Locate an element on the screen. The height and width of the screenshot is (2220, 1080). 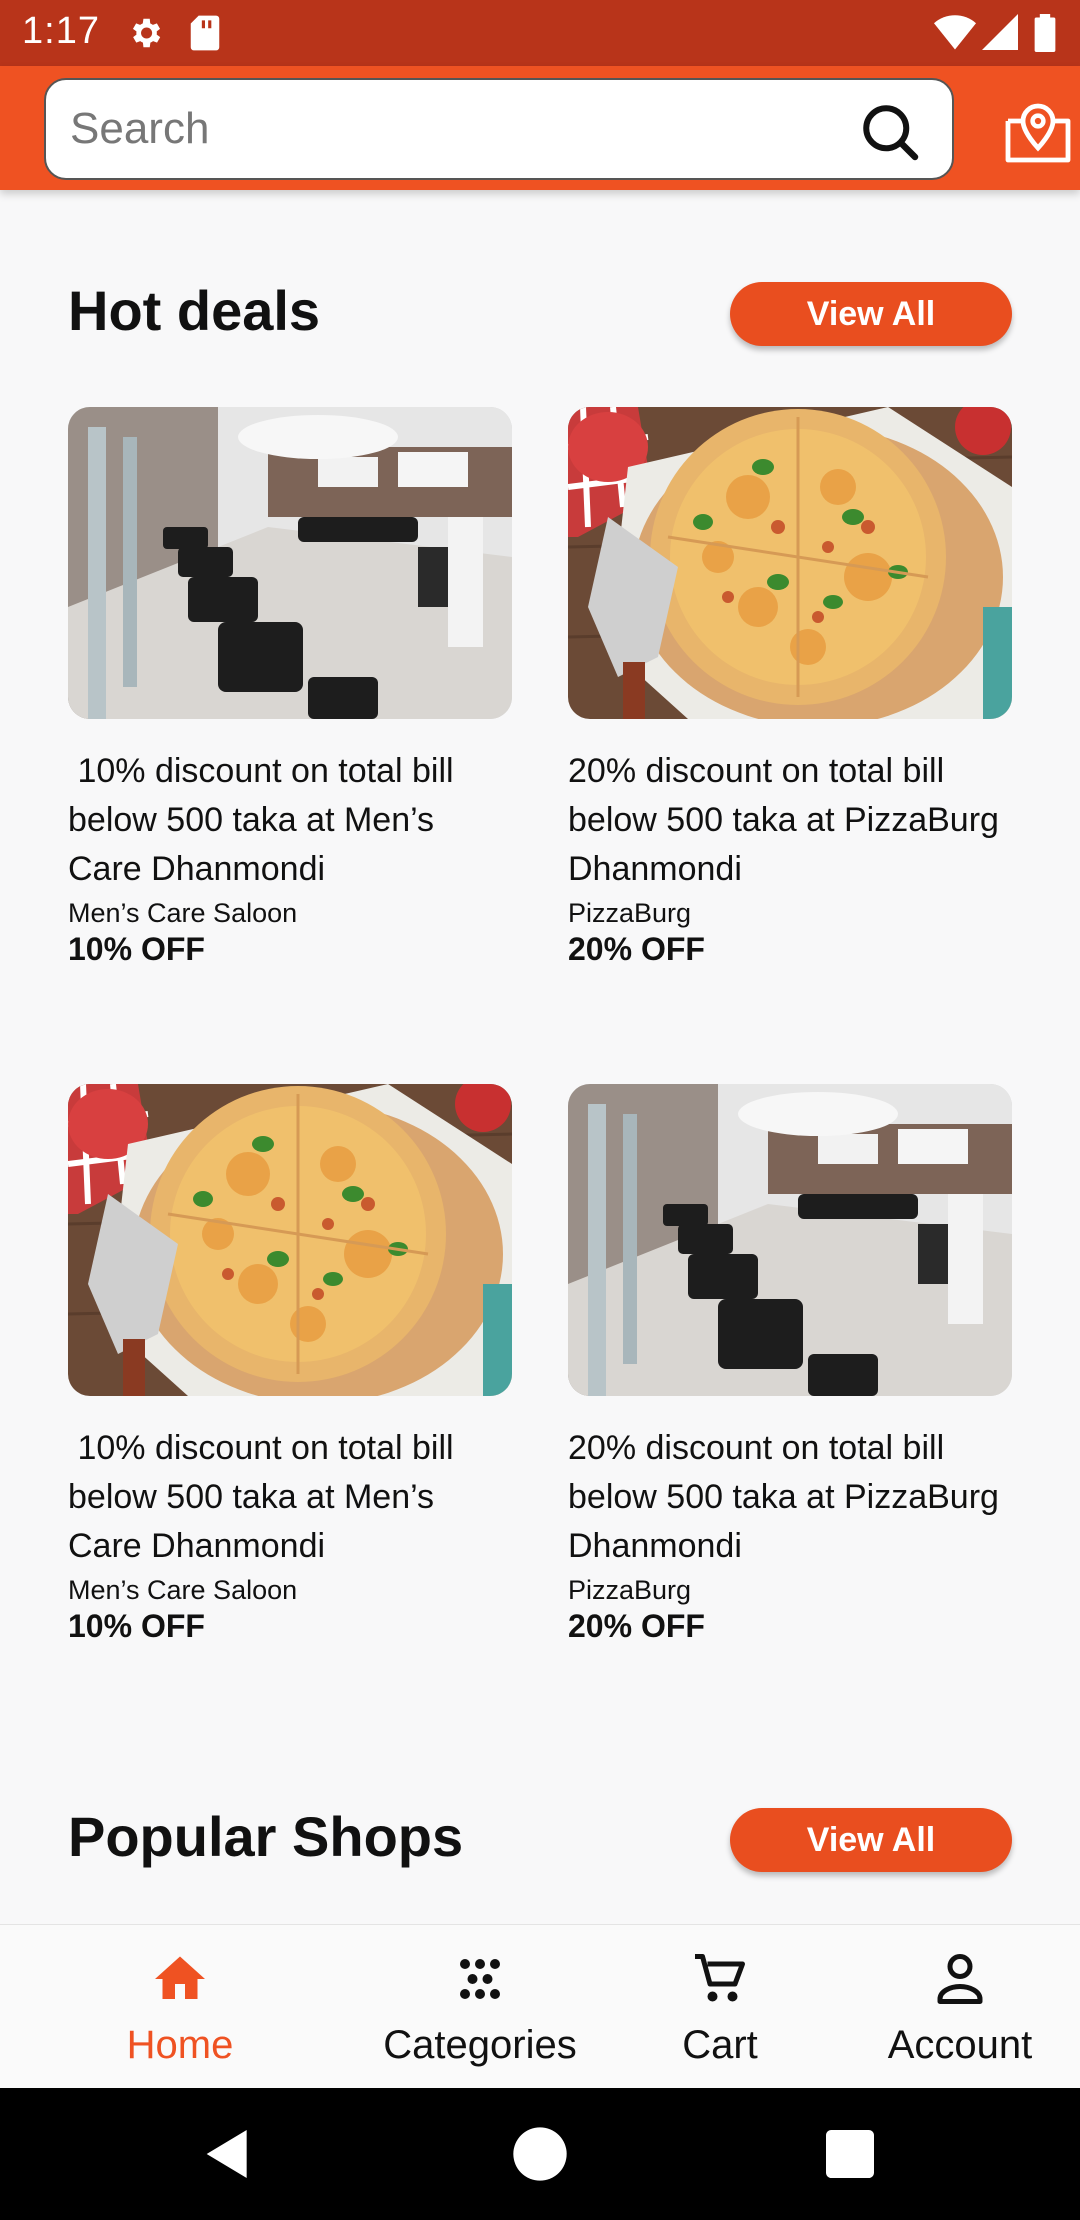
app-bar is located at coordinates (540, 128).